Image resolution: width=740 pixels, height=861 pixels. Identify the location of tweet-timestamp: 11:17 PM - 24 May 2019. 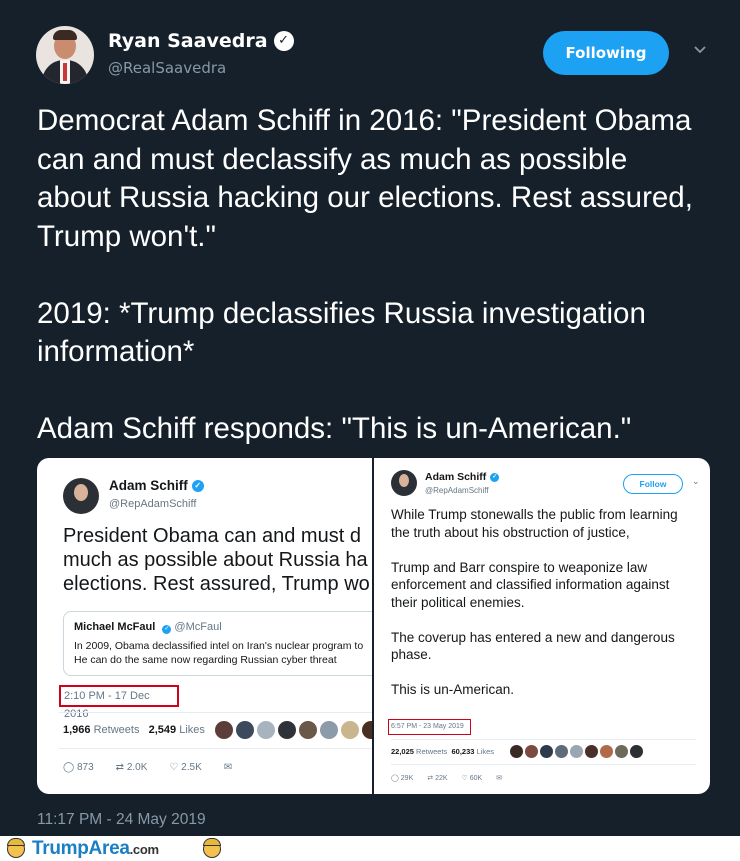
(121, 820).